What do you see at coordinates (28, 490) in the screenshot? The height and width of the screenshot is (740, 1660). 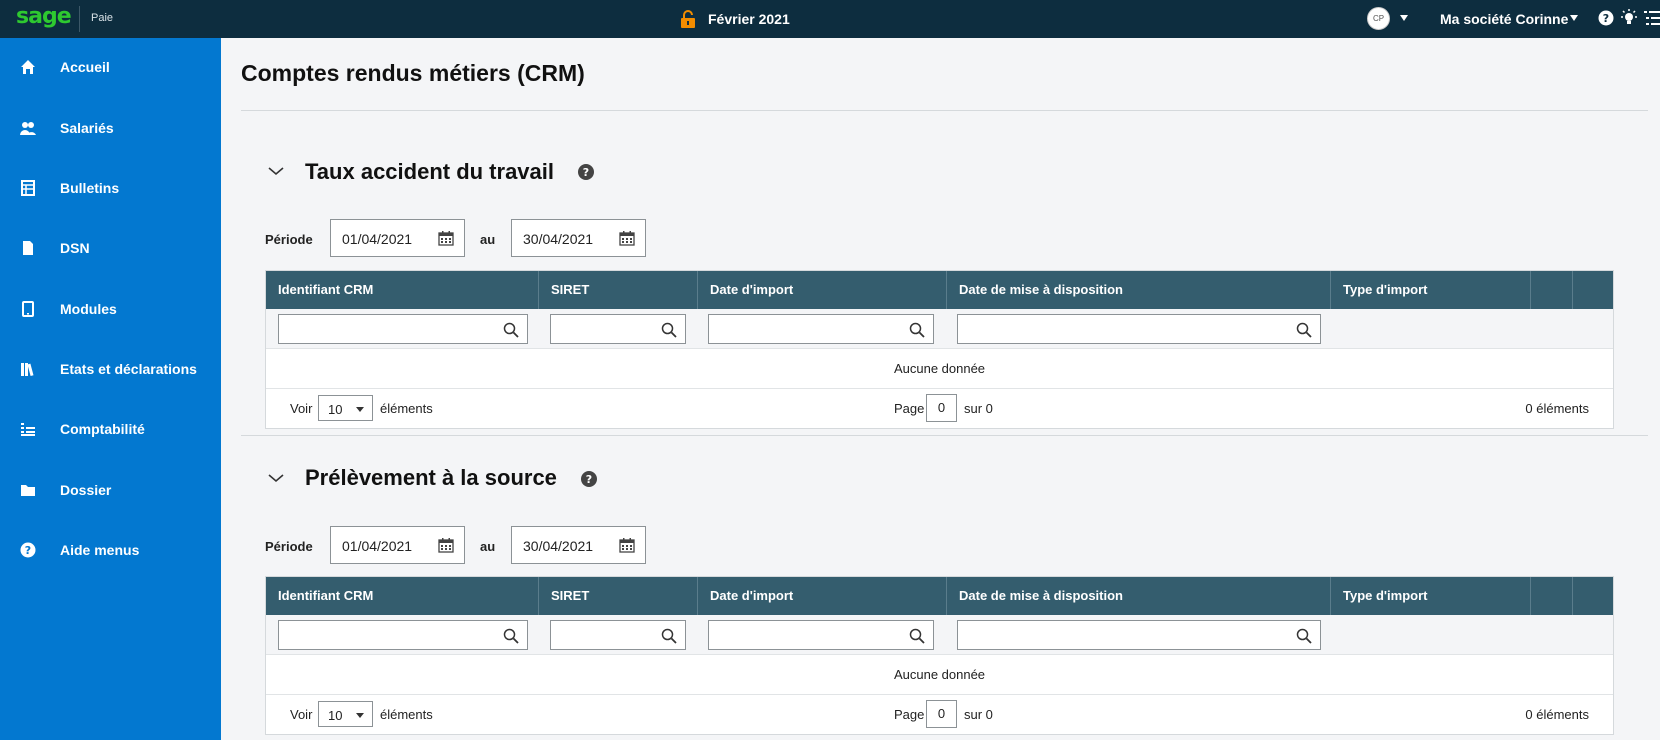 I see `folder-icon` at bounding box center [28, 490].